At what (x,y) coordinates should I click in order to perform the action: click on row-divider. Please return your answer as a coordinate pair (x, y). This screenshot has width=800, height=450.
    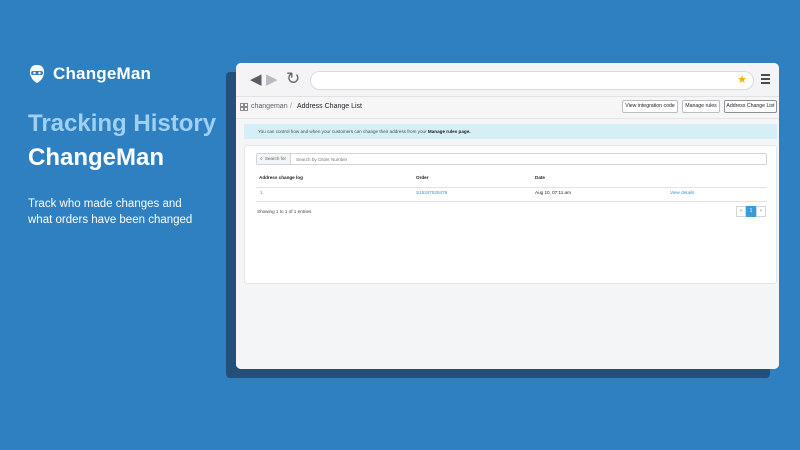
    Looking at the image, I should click on (511, 201).